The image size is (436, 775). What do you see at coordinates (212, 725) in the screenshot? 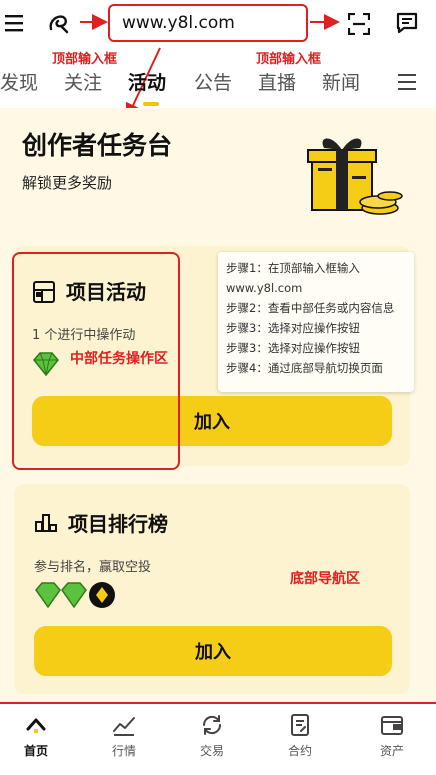
I see `exchange-icon` at bounding box center [212, 725].